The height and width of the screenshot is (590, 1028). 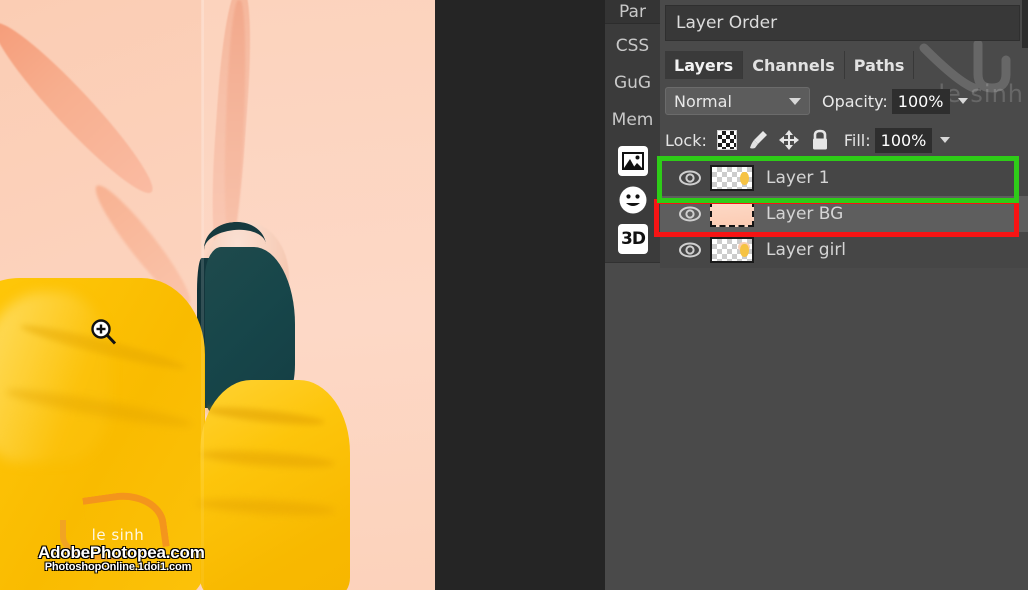 What do you see at coordinates (789, 140) in the screenshot?
I see `lock-position-move-icon` at bounding box center [789, 140].